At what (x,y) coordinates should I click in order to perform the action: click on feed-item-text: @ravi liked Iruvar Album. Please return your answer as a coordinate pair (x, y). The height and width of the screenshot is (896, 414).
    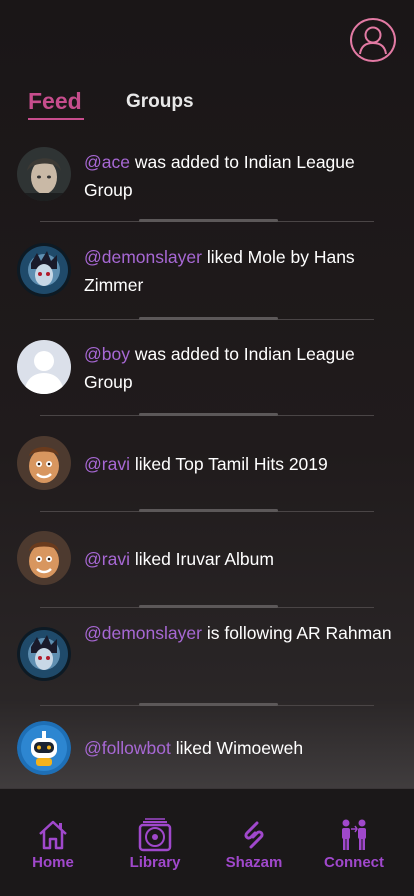
    Looking at the image, I should click on (179, 559).